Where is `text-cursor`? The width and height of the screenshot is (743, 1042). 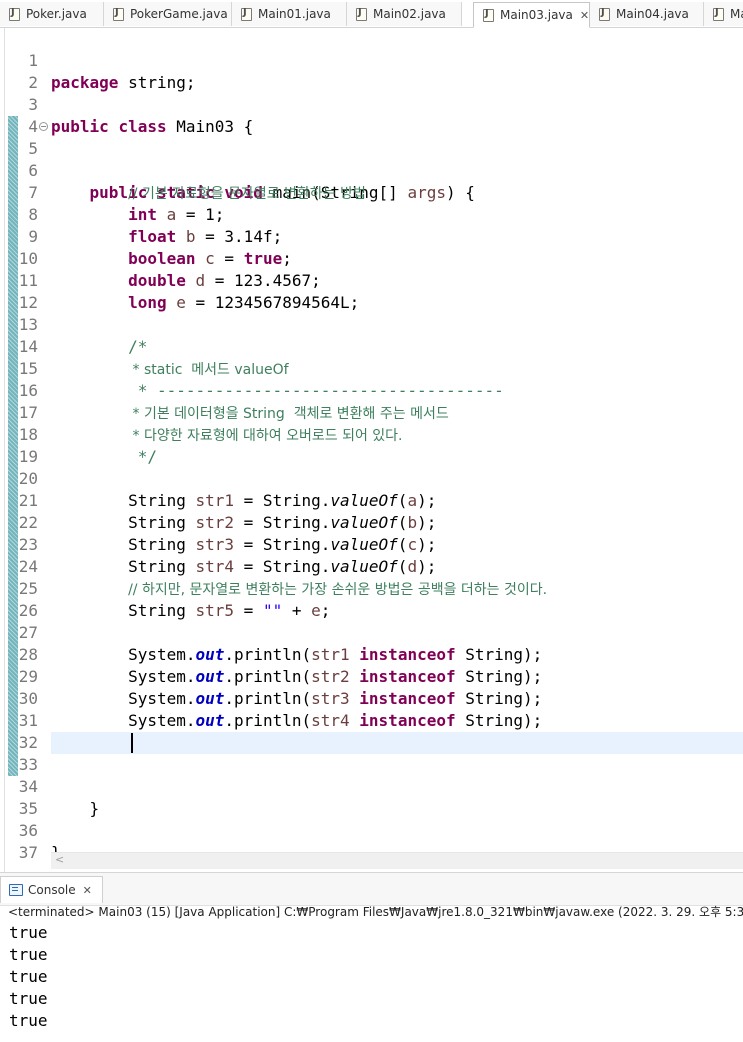
text-cursor is located at coordinates (132, 743).